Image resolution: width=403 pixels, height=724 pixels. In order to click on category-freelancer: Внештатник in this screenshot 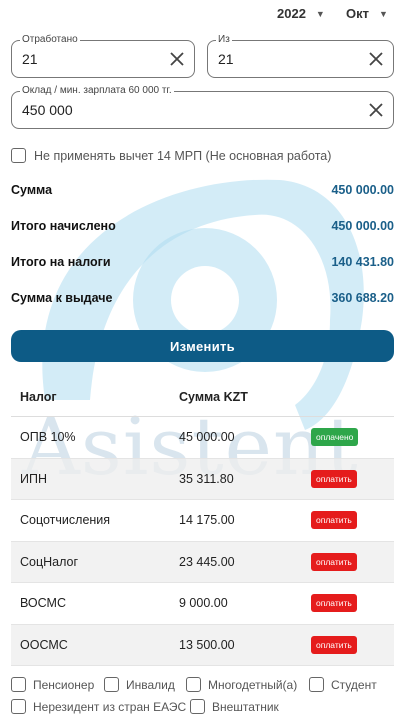, I will do `click(234, 706)`.